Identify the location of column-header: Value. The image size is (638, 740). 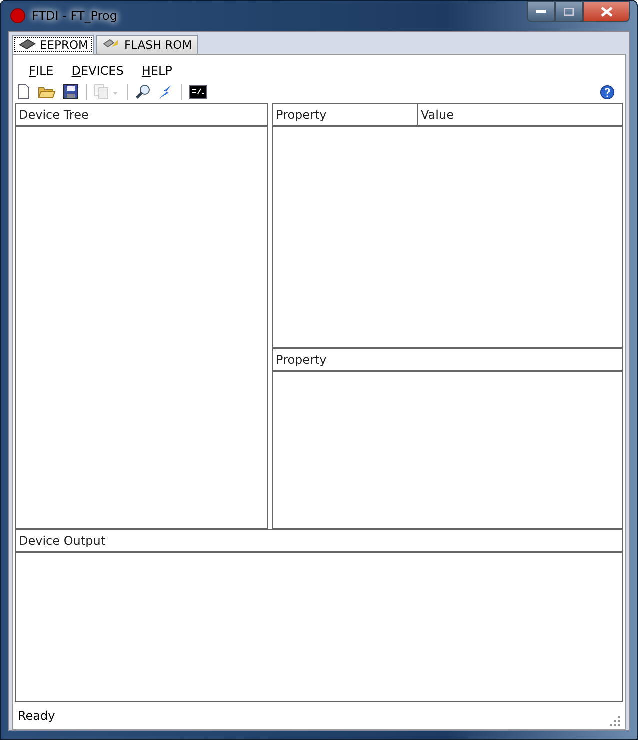
(437, 115).